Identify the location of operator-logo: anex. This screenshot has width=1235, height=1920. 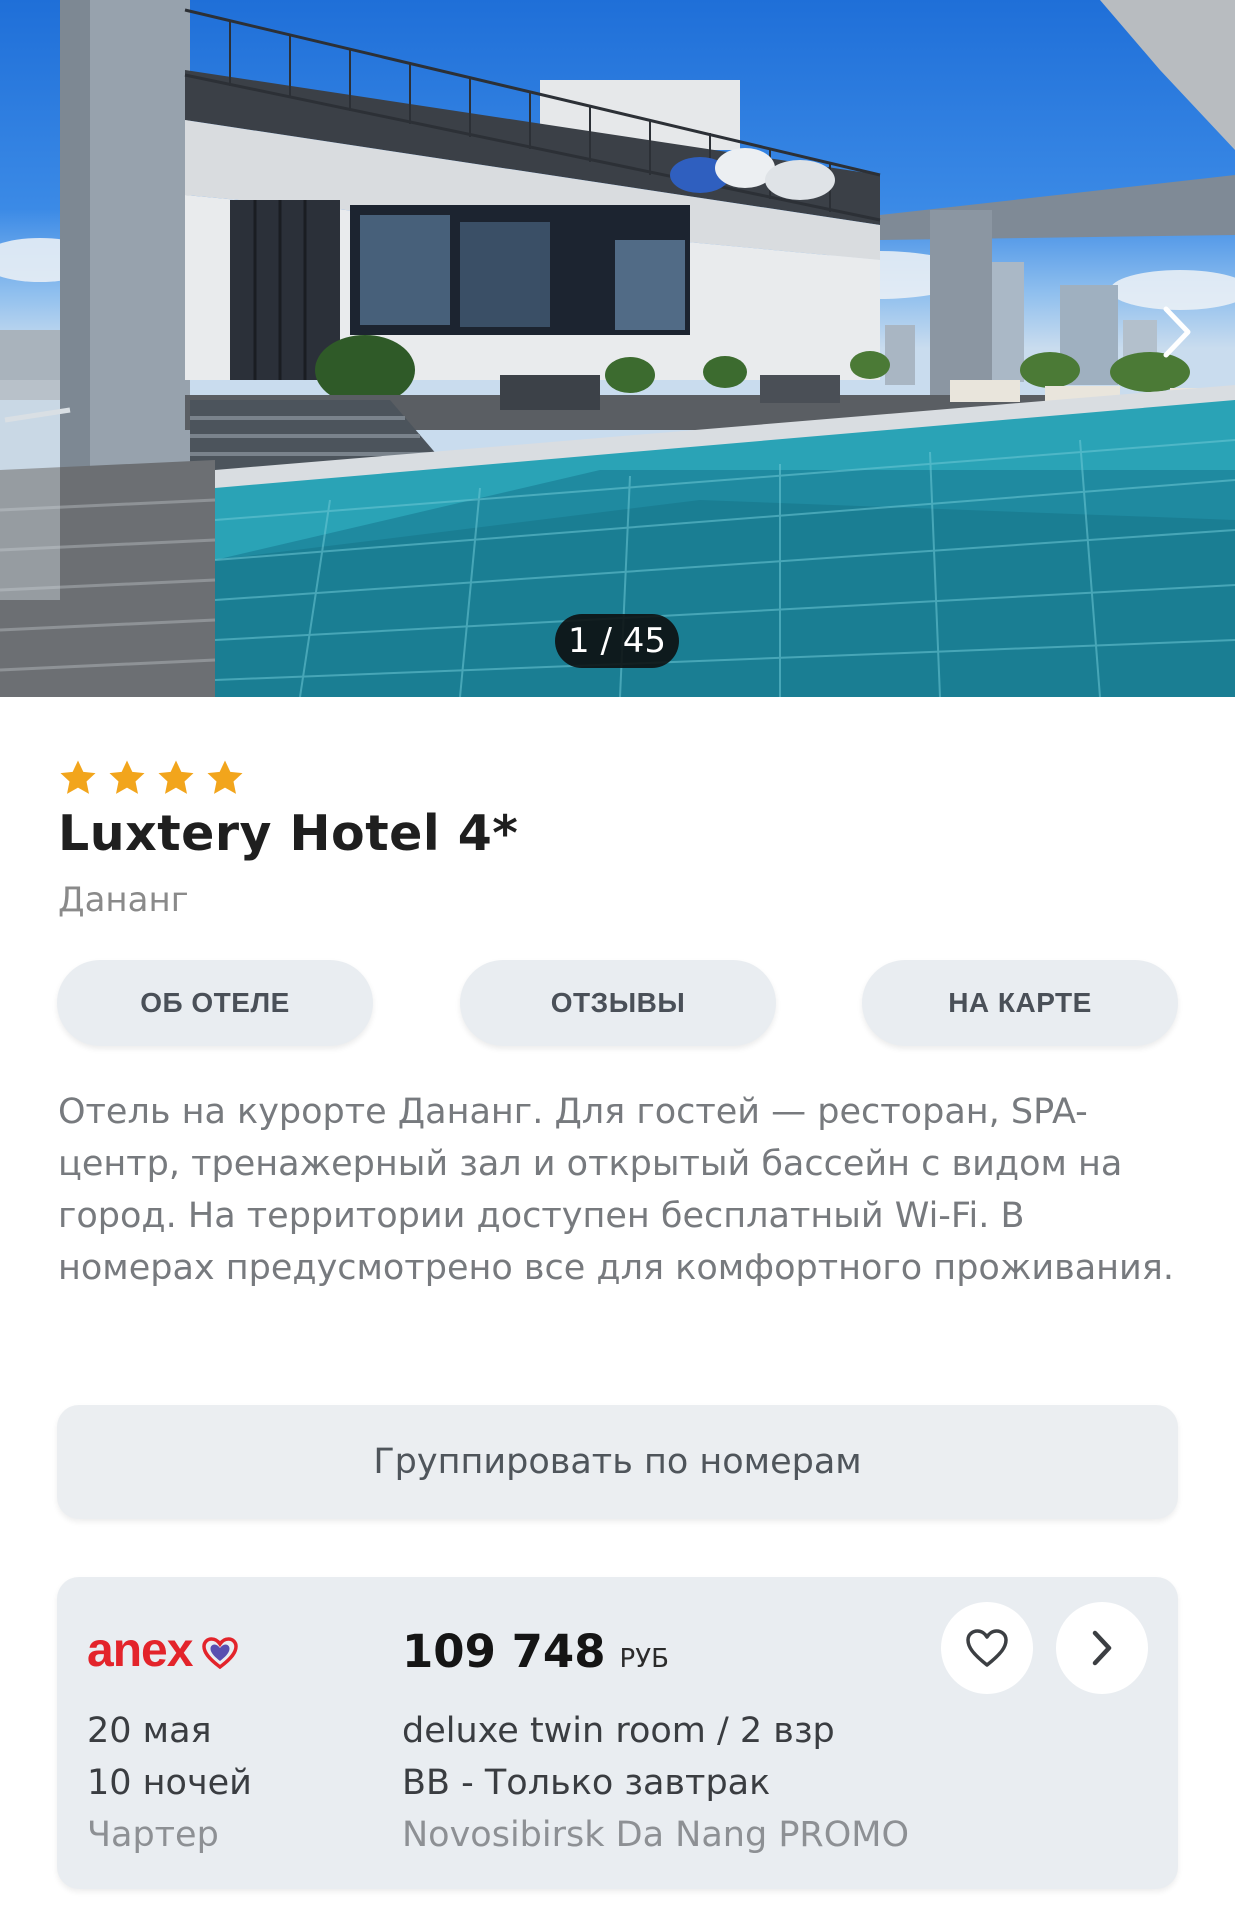
(163, 1650).